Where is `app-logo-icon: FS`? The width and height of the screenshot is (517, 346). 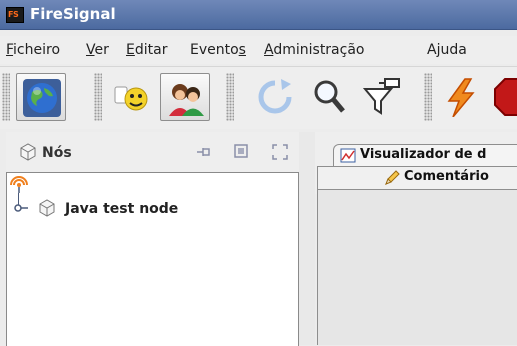
app-logo-icon: FS is located at coordinates (15, 15).